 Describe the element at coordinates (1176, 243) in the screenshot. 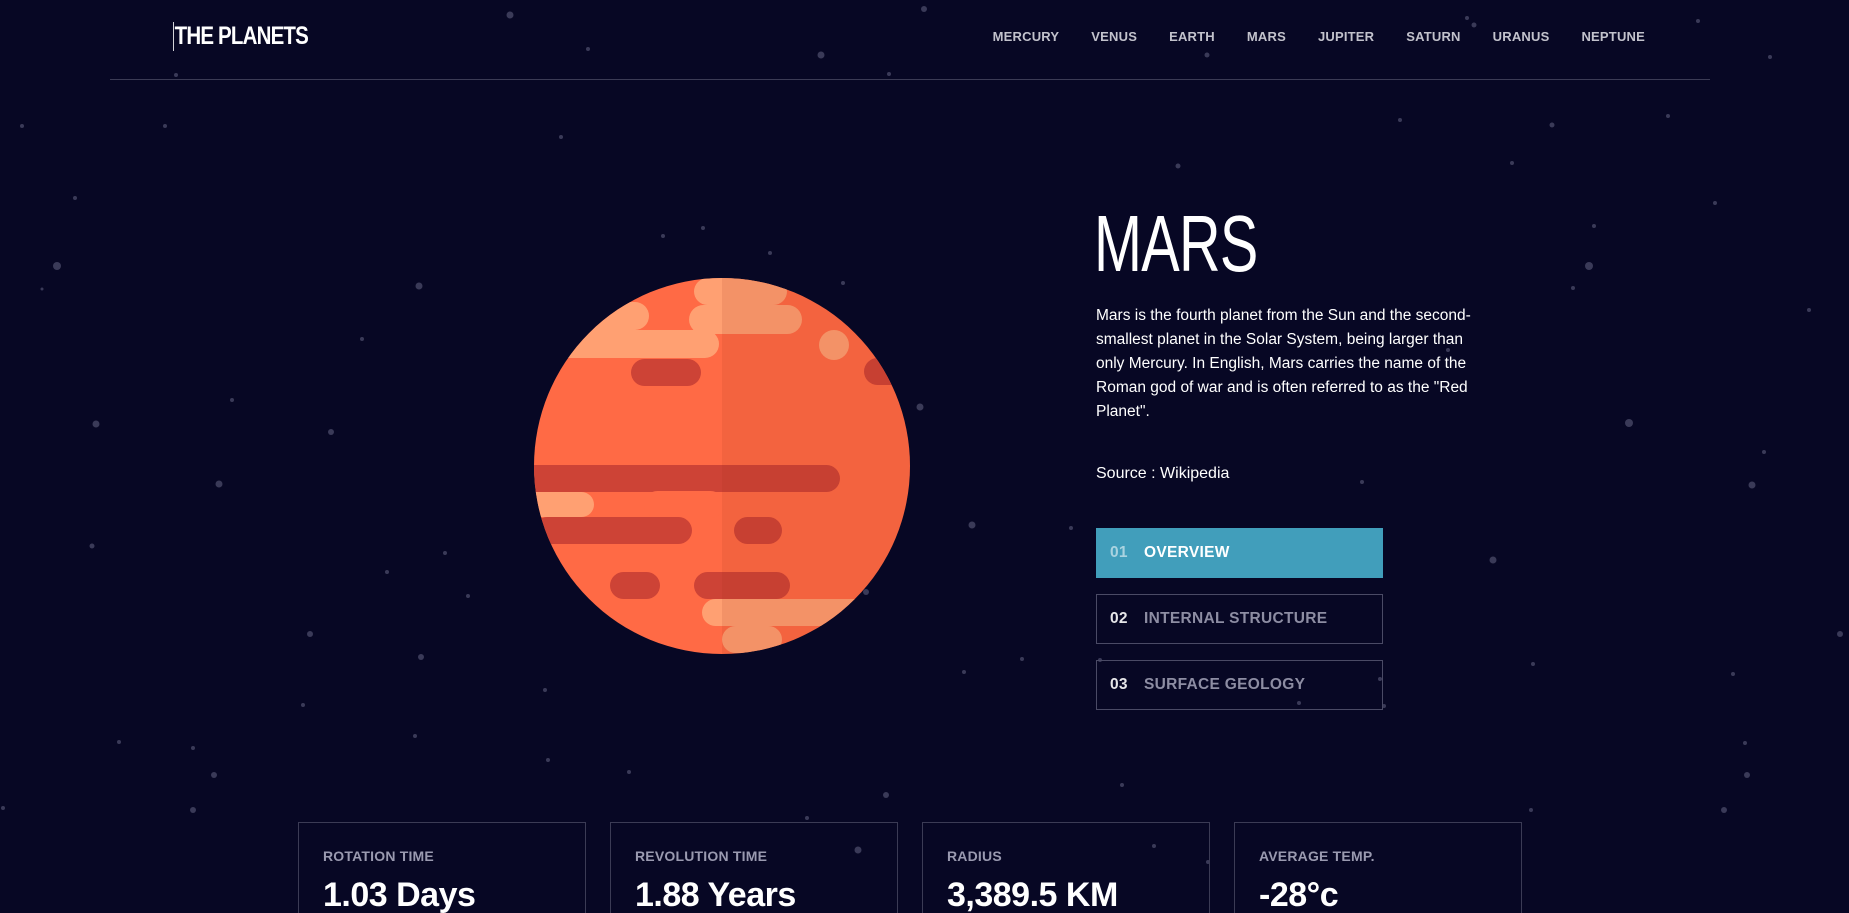

I see `planet-title: MARS` at that location.